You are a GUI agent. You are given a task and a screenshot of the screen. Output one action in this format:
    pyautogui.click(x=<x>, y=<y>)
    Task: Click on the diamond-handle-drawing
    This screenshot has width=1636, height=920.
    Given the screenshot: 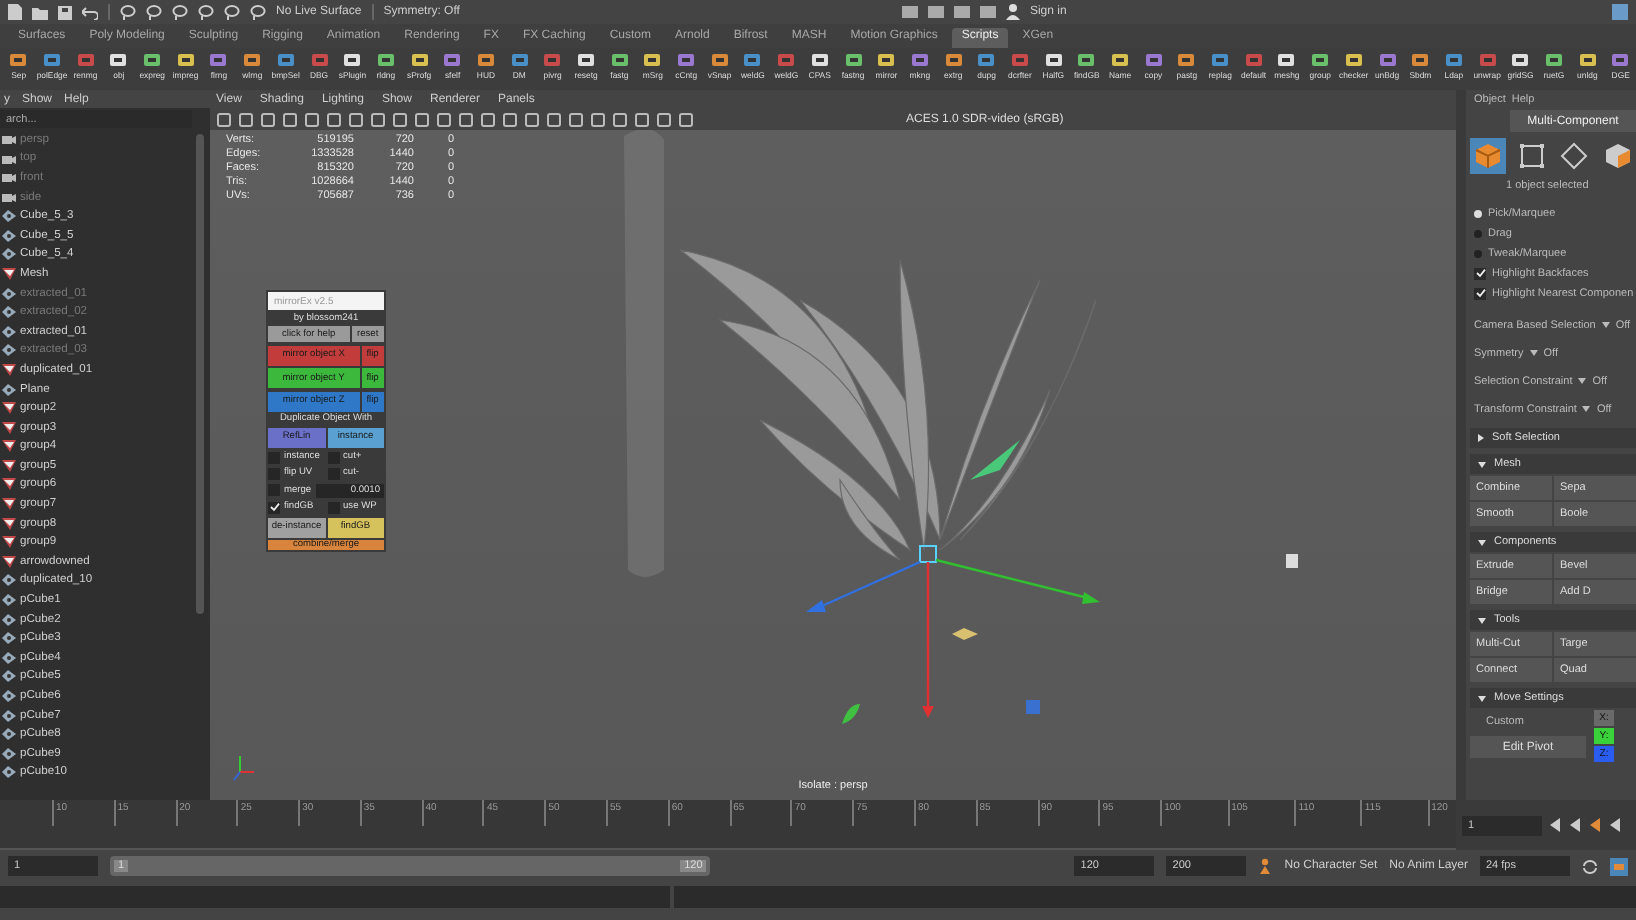 What is the action you would take?
    pyautogui.click(x=965, y=634)
    